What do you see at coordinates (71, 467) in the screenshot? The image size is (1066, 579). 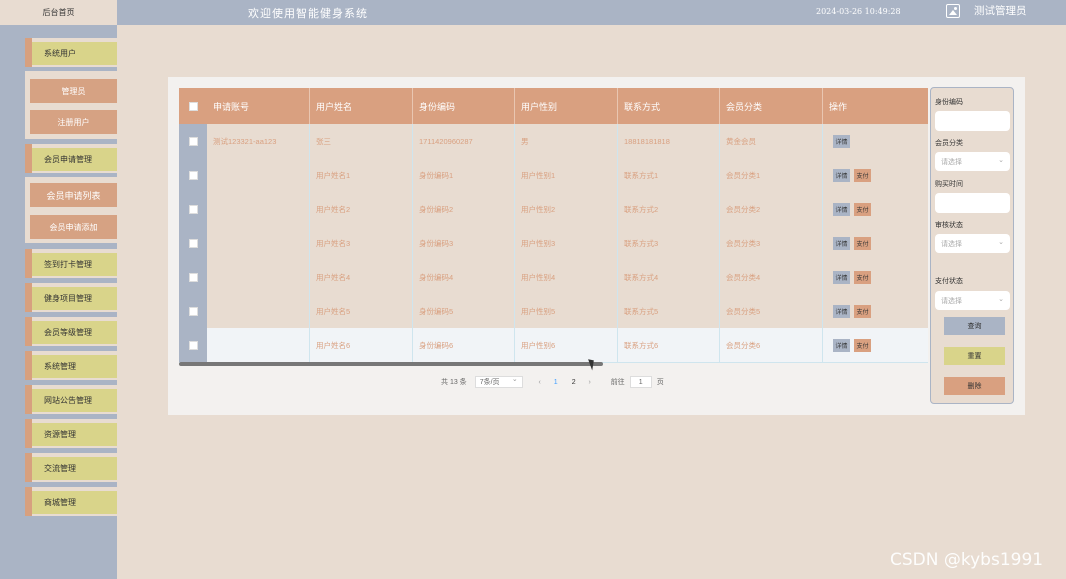 I see `sidebar-item-forum: 交流管理` at bounding box center [71, 467].